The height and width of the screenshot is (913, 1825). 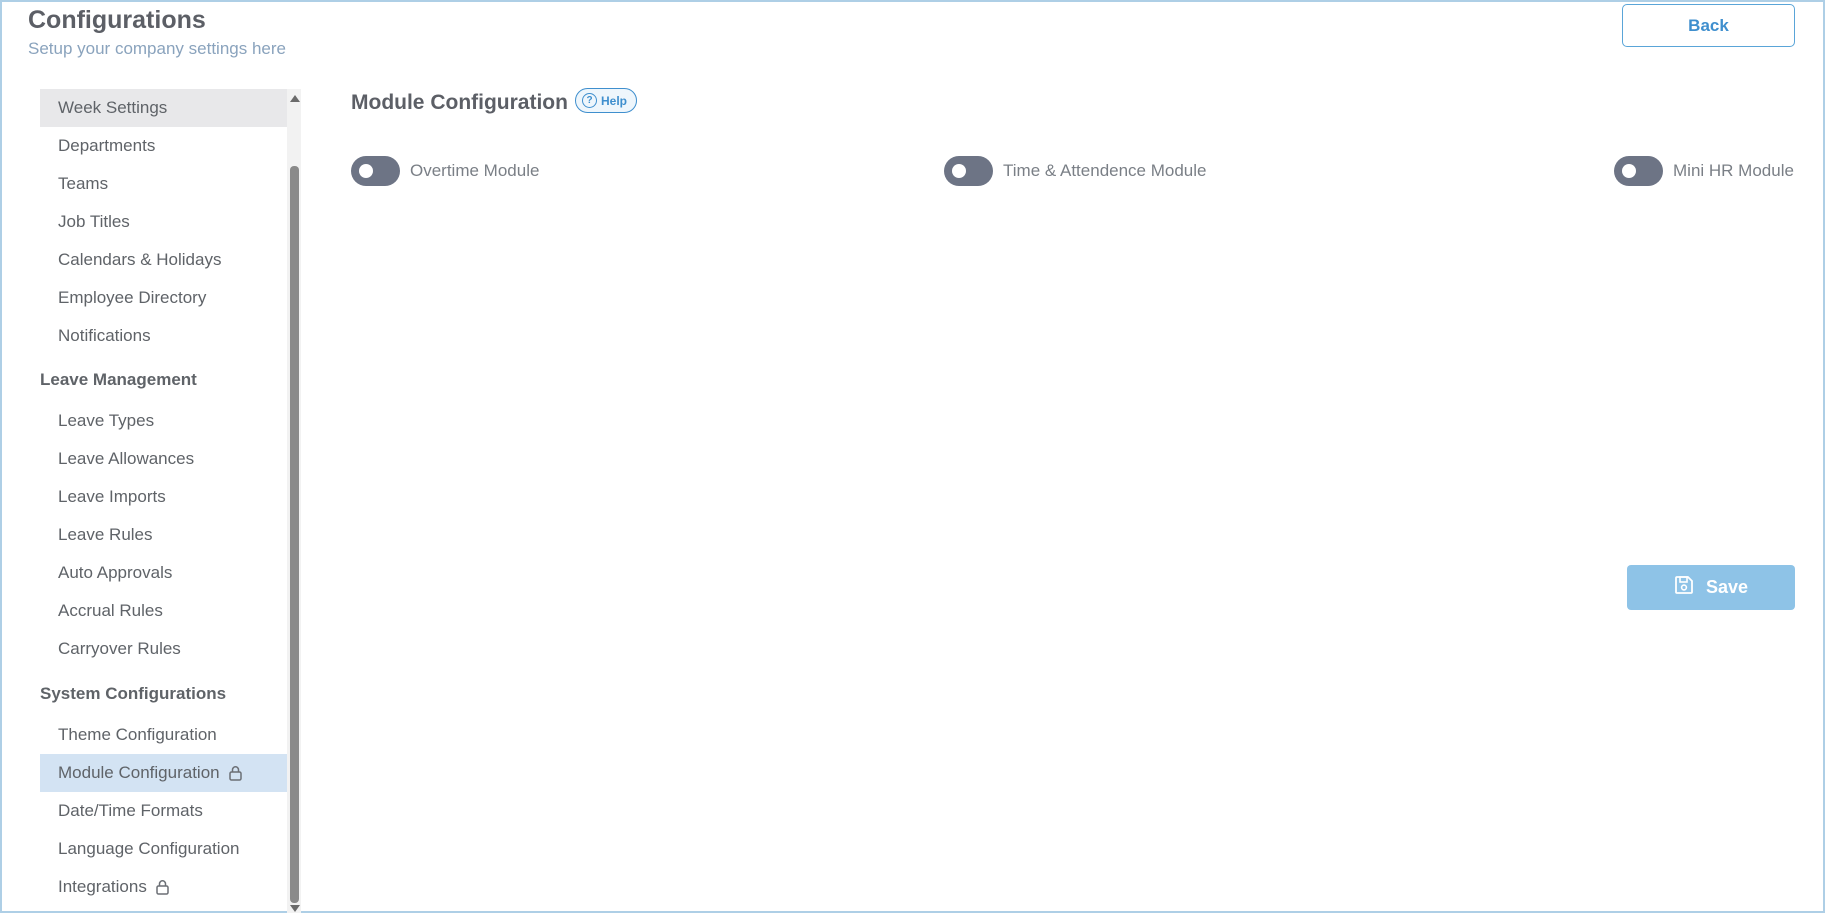 I want to click on section-title: Module Configuration, so click(x=459, y=102).